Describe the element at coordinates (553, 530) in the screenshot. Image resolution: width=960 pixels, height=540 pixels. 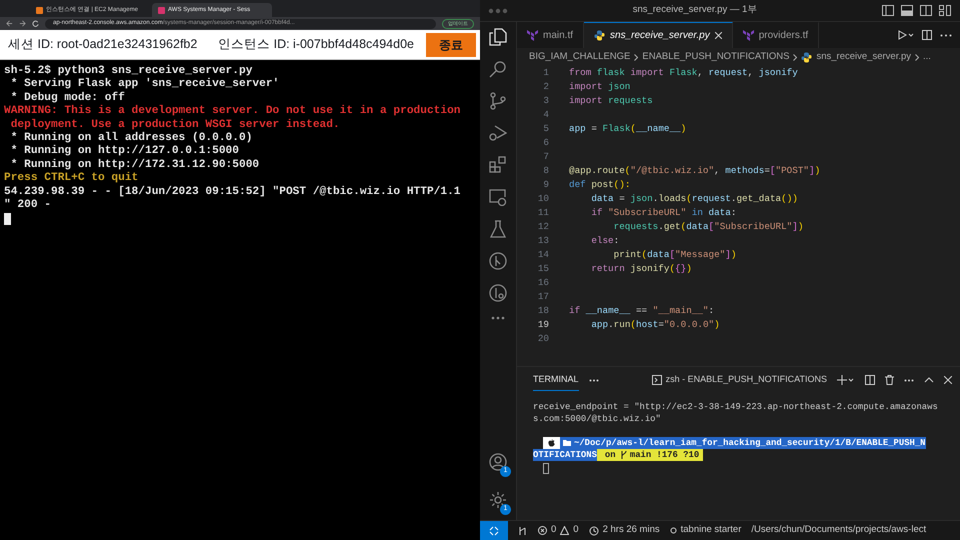
I see `error-count: 0` at that location.